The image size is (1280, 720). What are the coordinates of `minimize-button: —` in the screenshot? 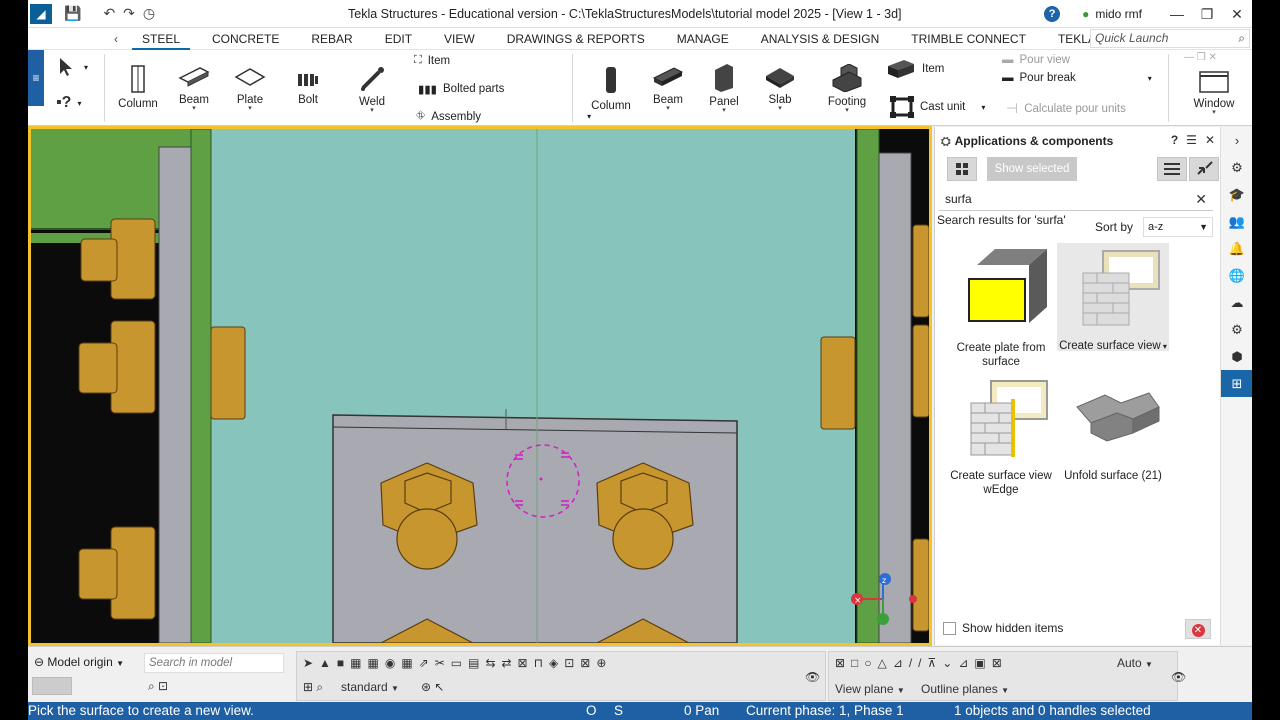 It's located at (1177, 14).